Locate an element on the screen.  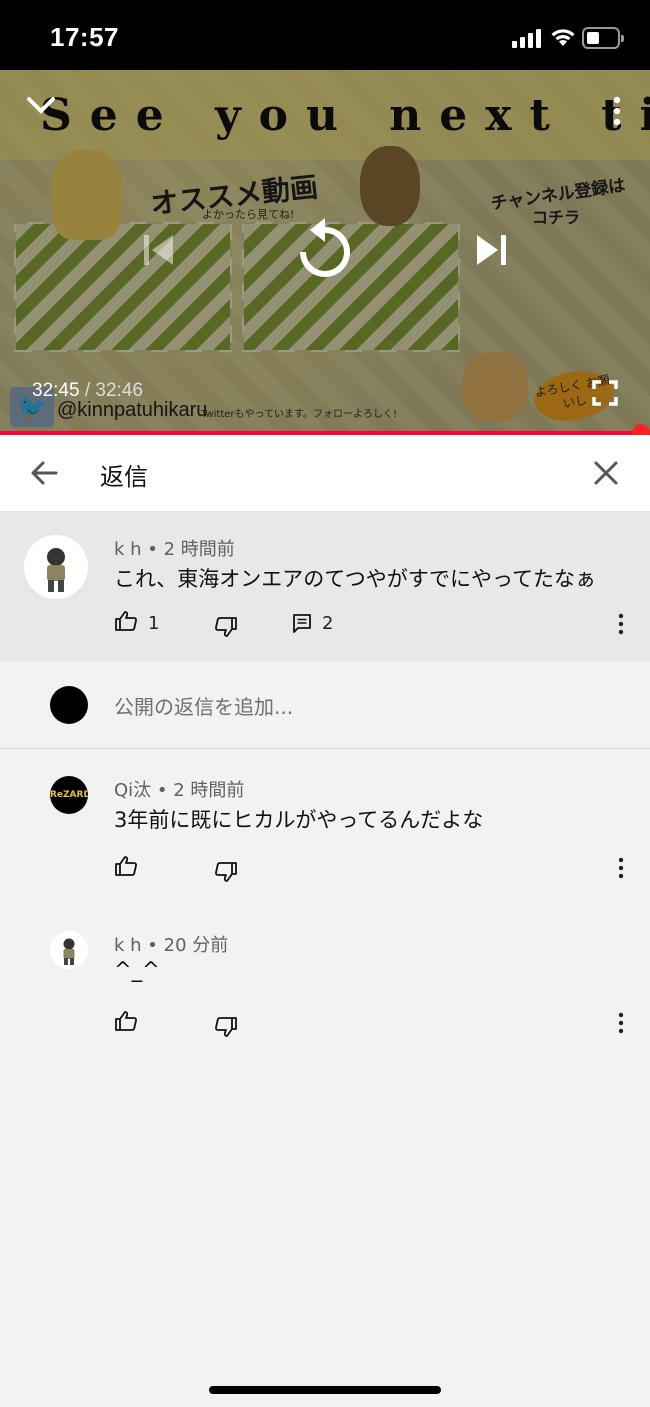
reply-comment-icon is located at coordinates (302, 624).